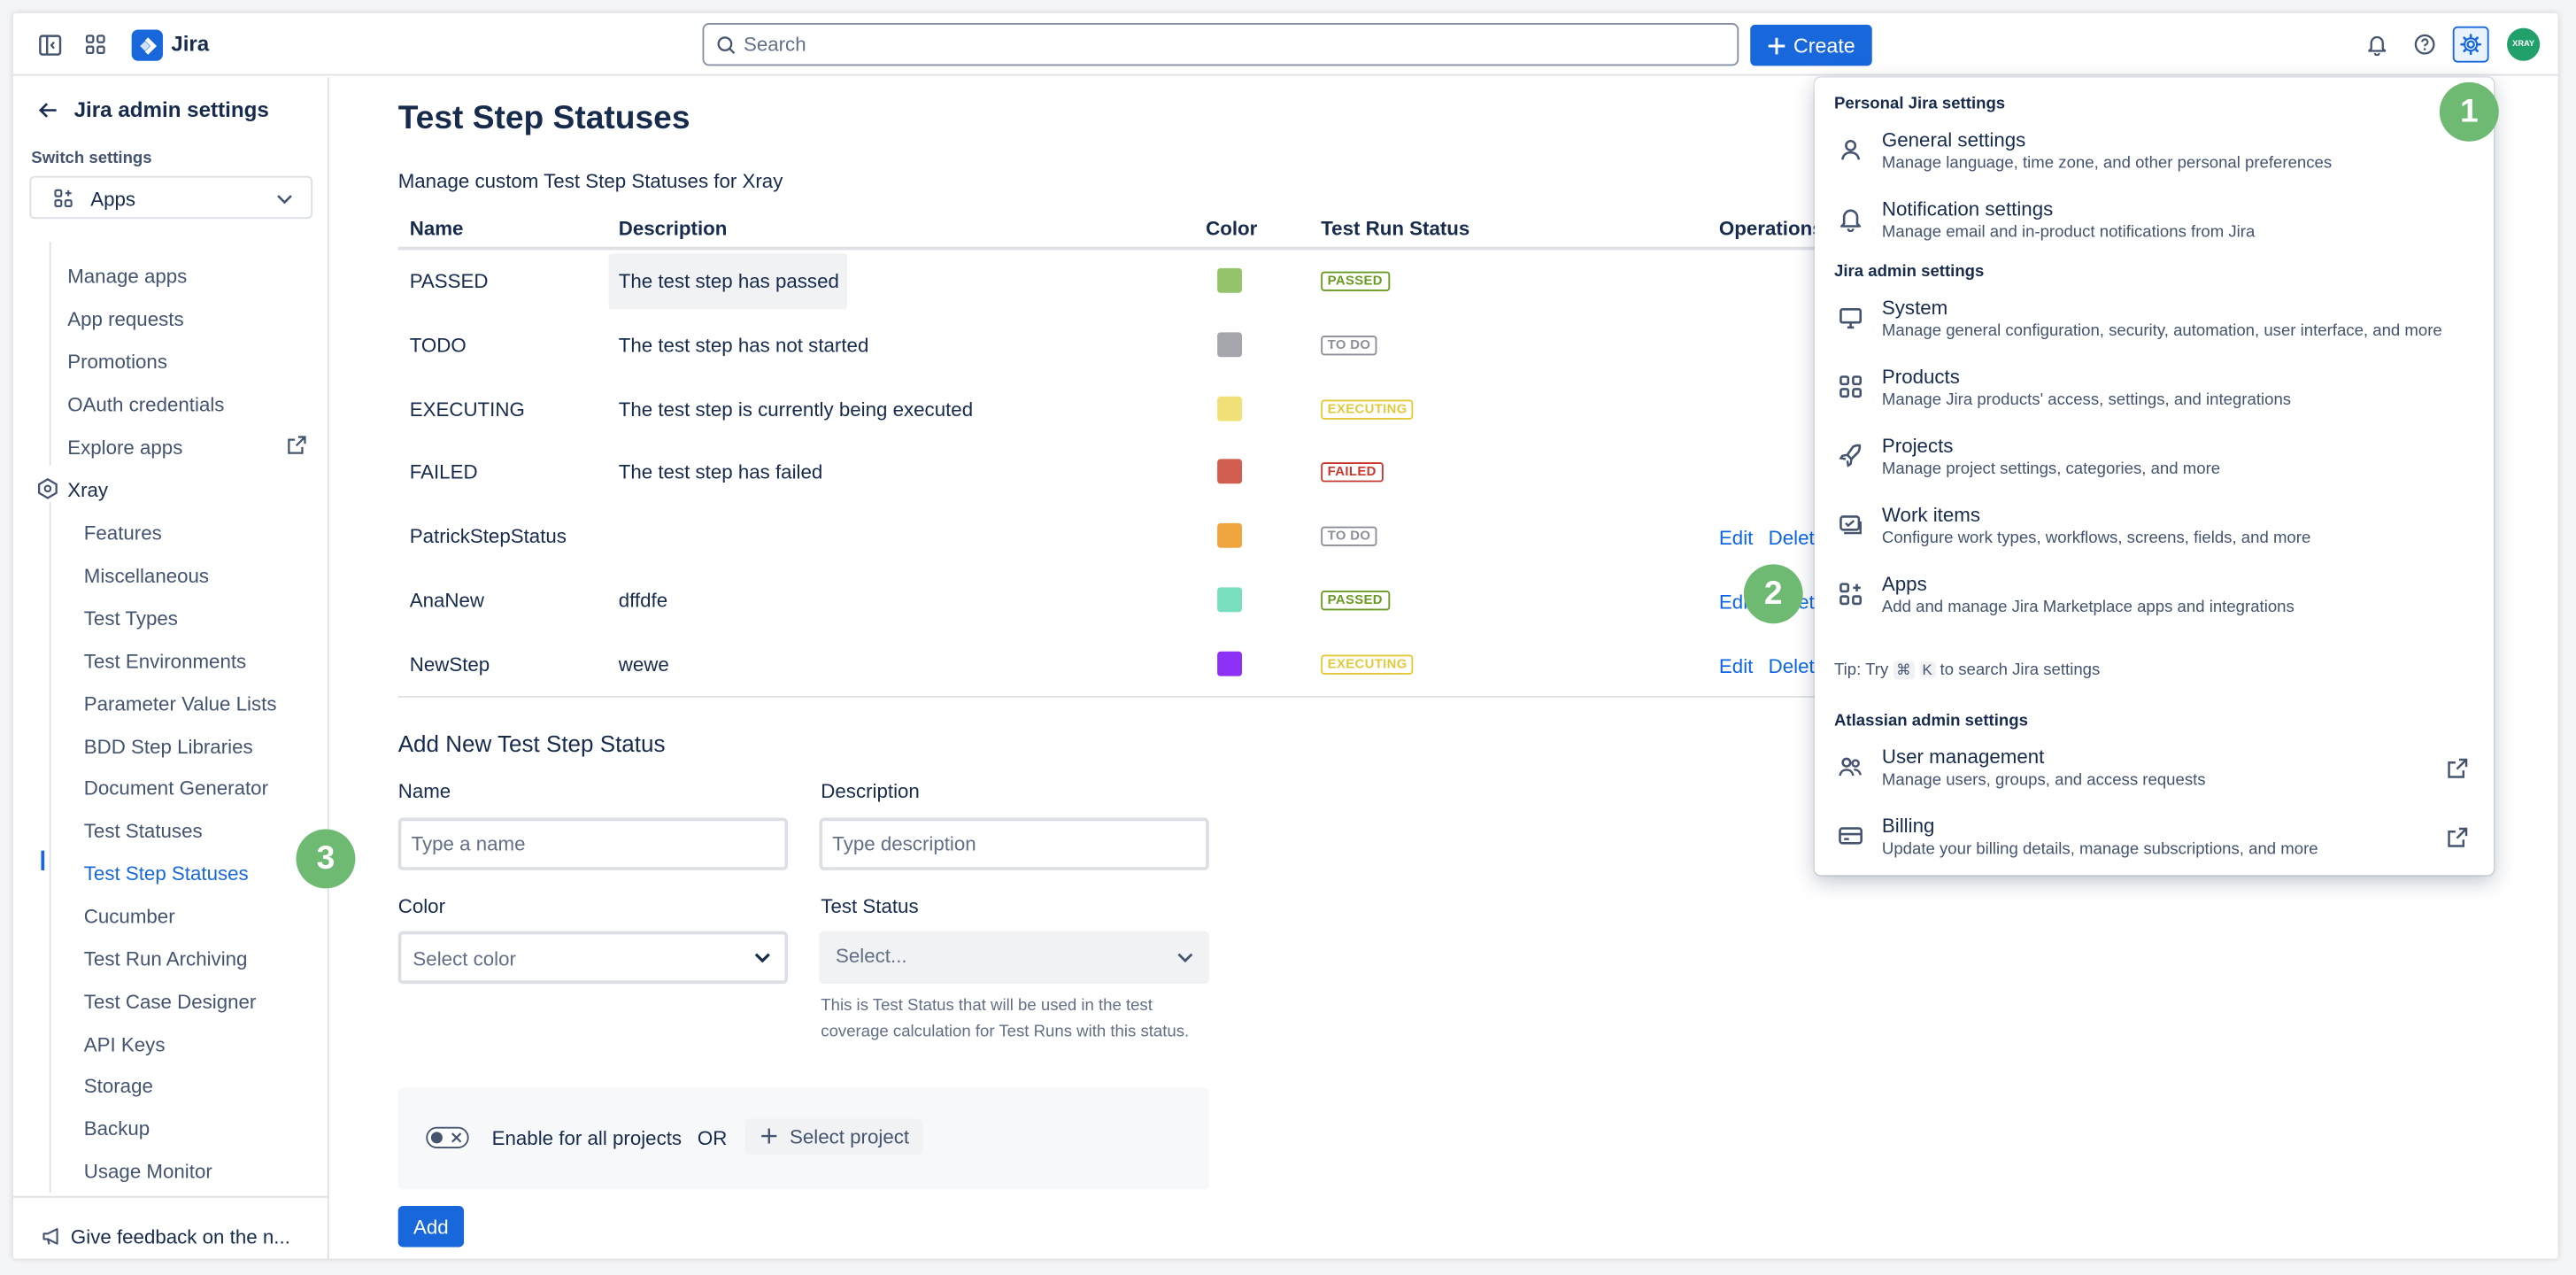 The height and width of the screenshot is (1275, 2576). Describe the element at coordinates (1908, 826) in the screenshot. I see `billing-link: Billing` at that location.